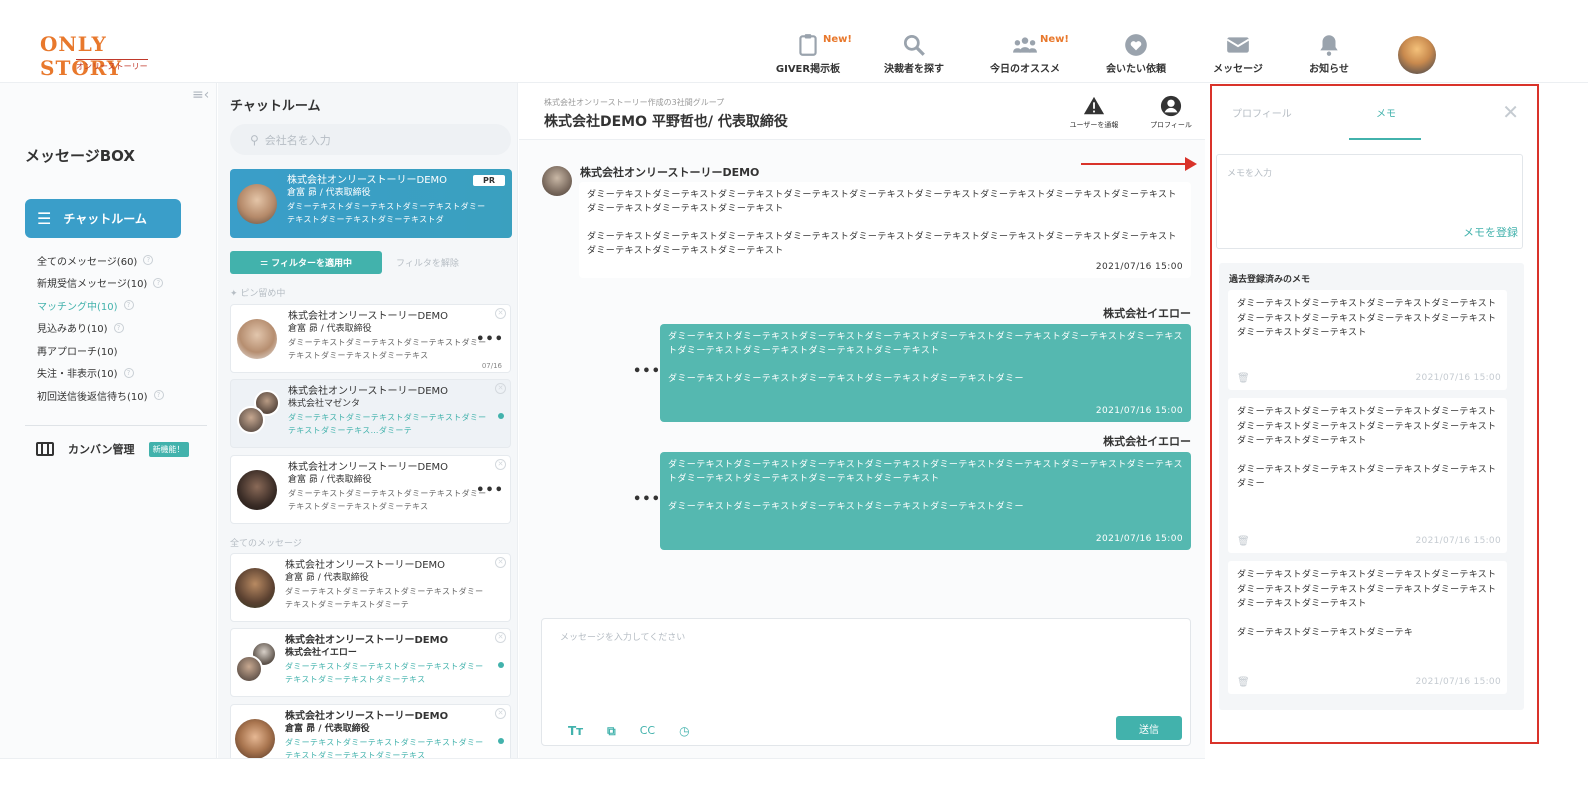 The height and width of the screenshot is (812, 1588). Describe the element at coordinates (1250, 174) in the screenshot. I see `memo-placeholder: メモを入力` at that location.